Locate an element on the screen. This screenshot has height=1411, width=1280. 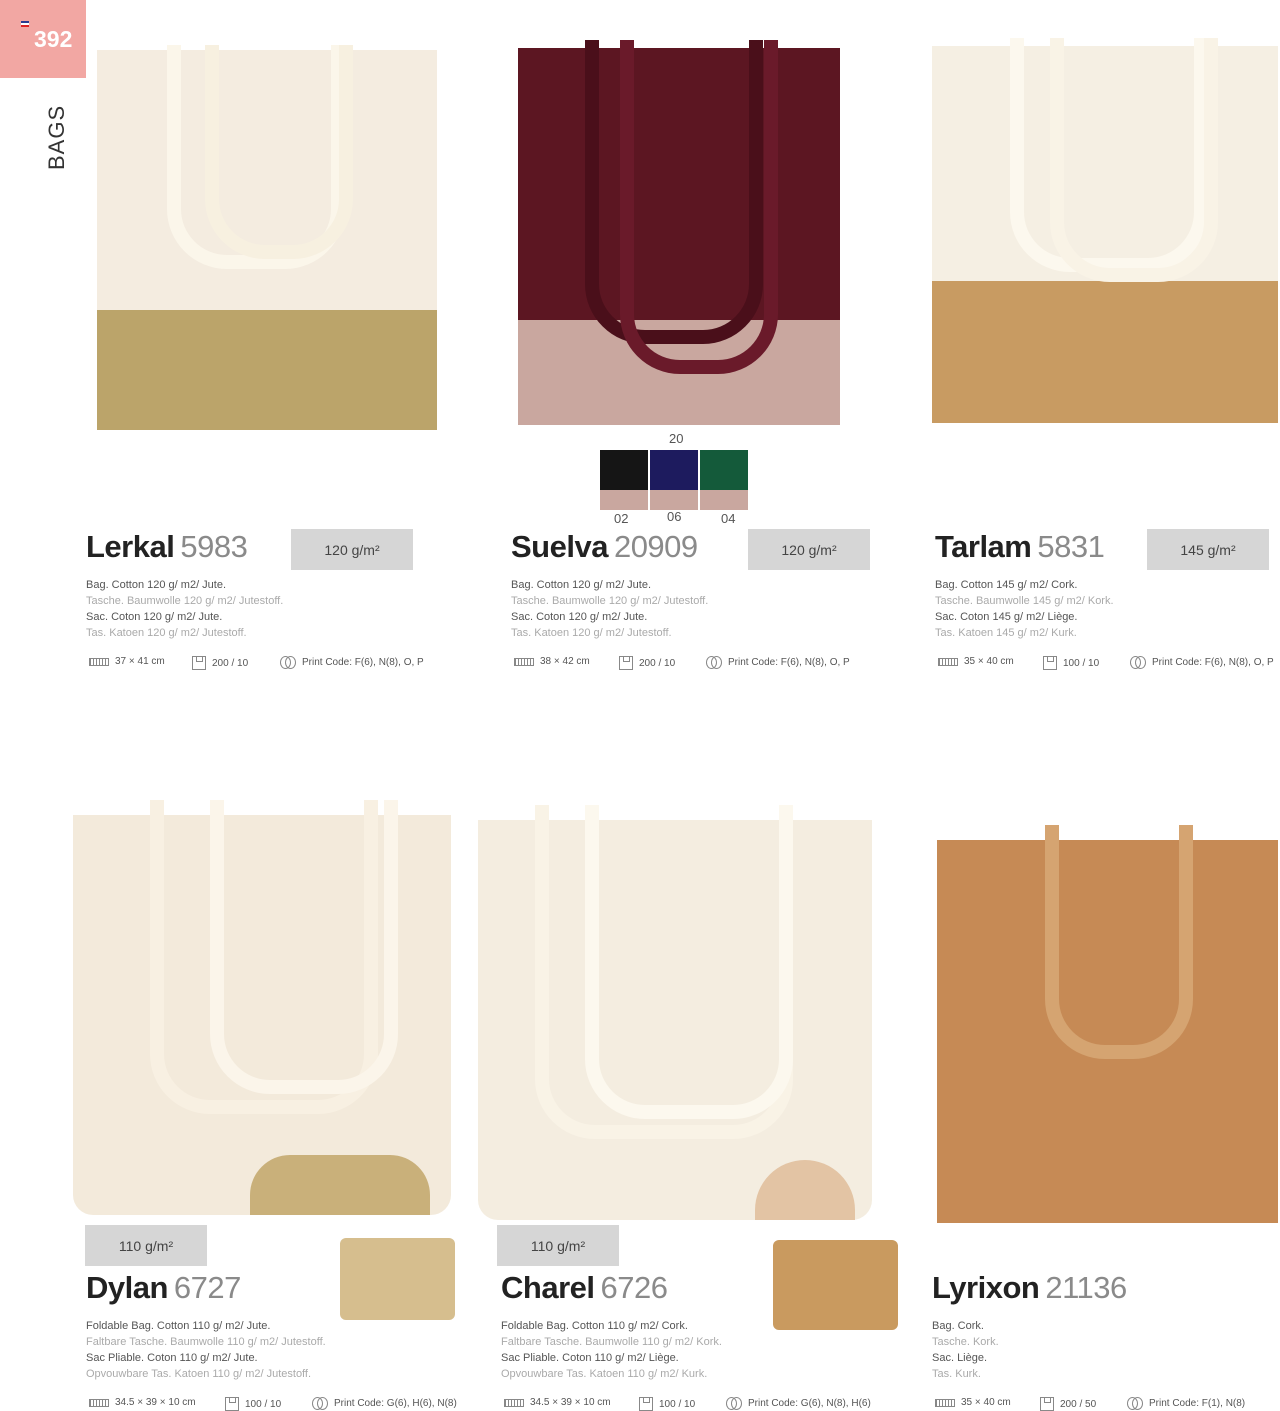
product-name: Tarlam is located at coordinates (983, 546).